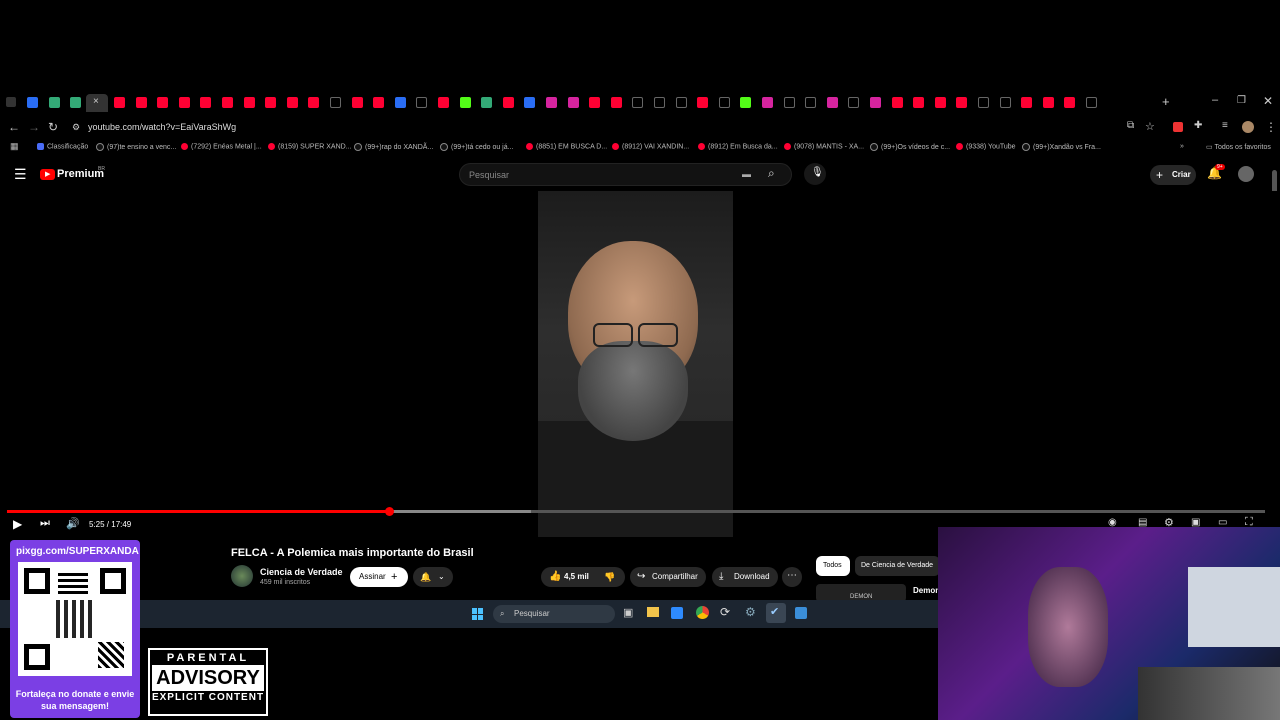 The height and width of the screenshot is (720, 1280). Describe the element at coordinates (14, 146) in the screenshot. I see `apps-icon: ▦` at that location.